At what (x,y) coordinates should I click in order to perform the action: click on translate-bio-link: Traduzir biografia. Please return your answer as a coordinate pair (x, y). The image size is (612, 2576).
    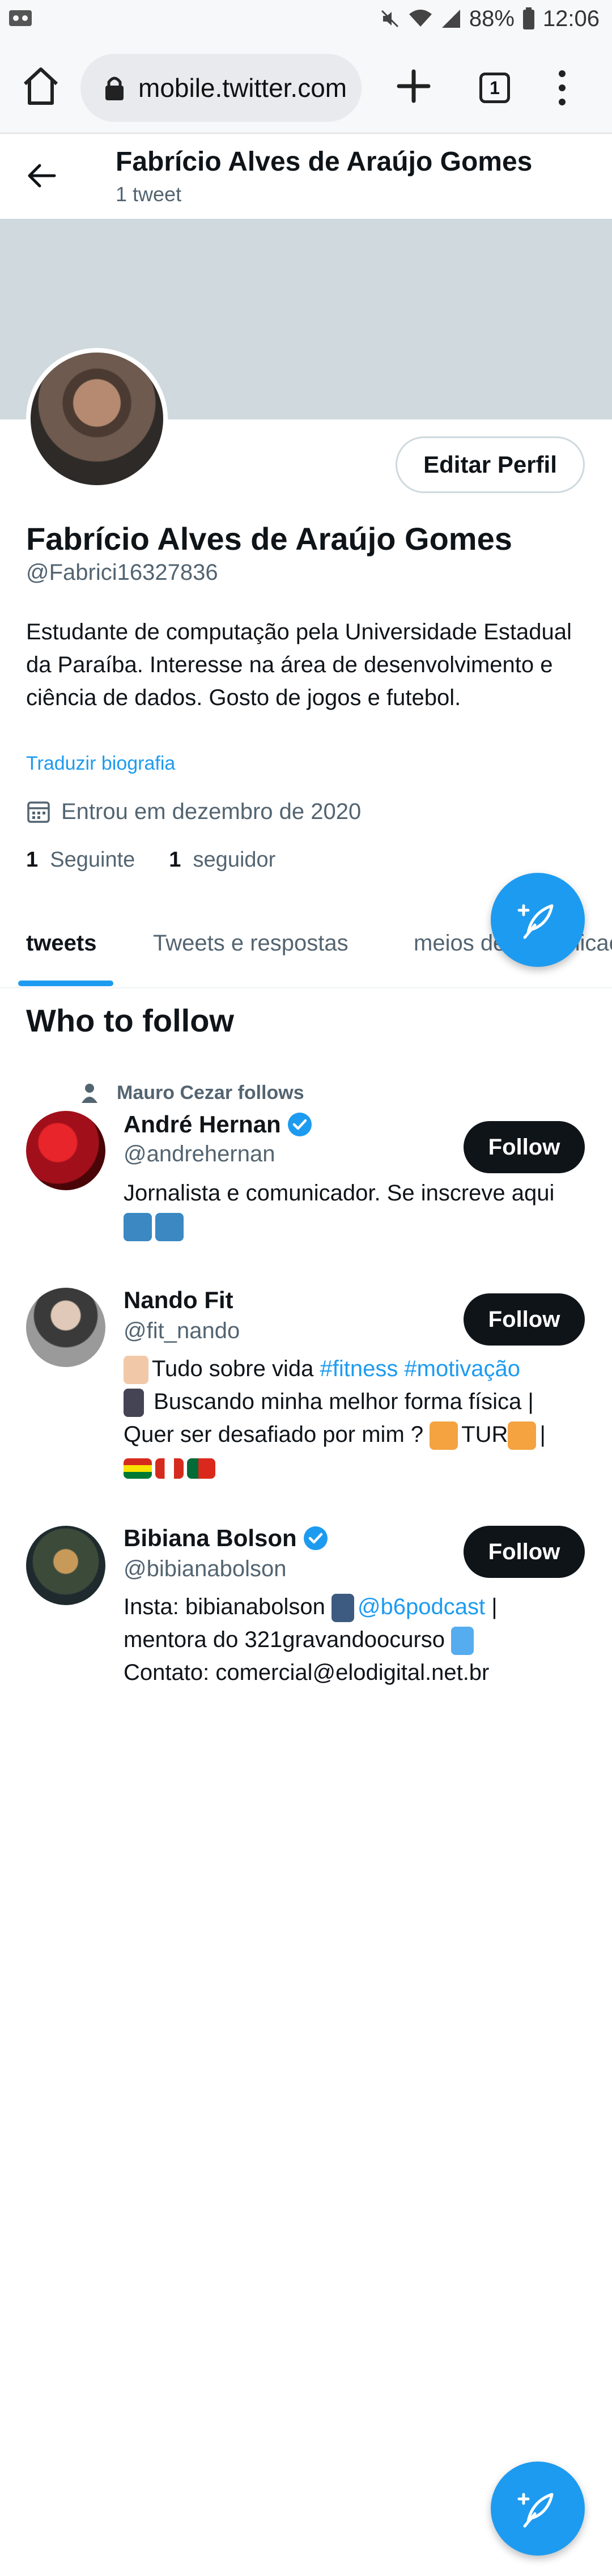
    Looking at the image, I should click on (100, 764).